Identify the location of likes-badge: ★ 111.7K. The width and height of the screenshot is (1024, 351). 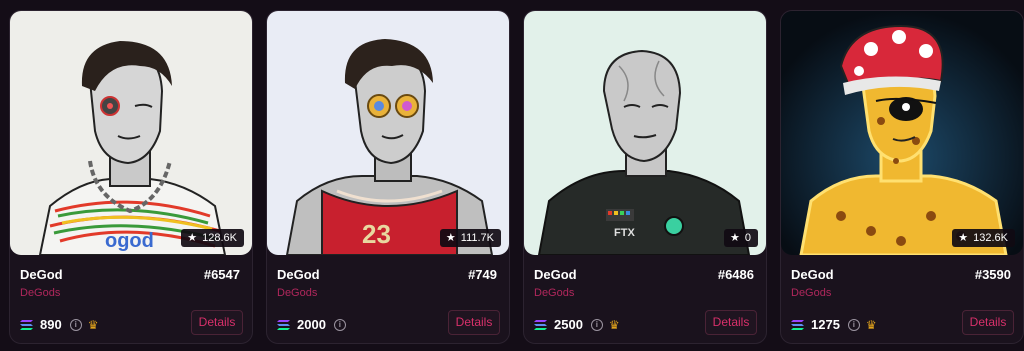
(470, 238).